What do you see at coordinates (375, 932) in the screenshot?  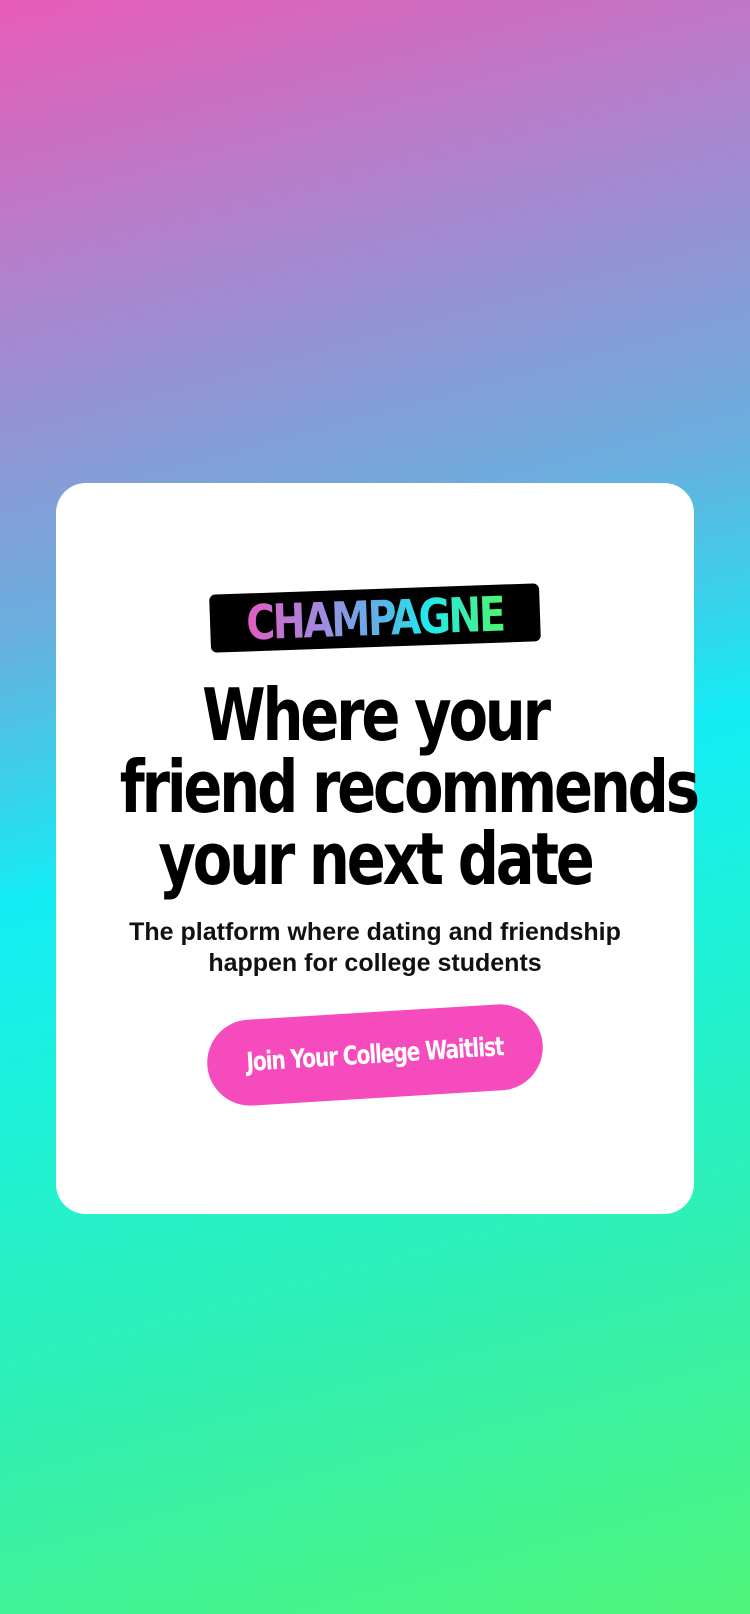 I see `subtitle-line-1: The platform where dating and friendship` at bounding box center [375, 932].